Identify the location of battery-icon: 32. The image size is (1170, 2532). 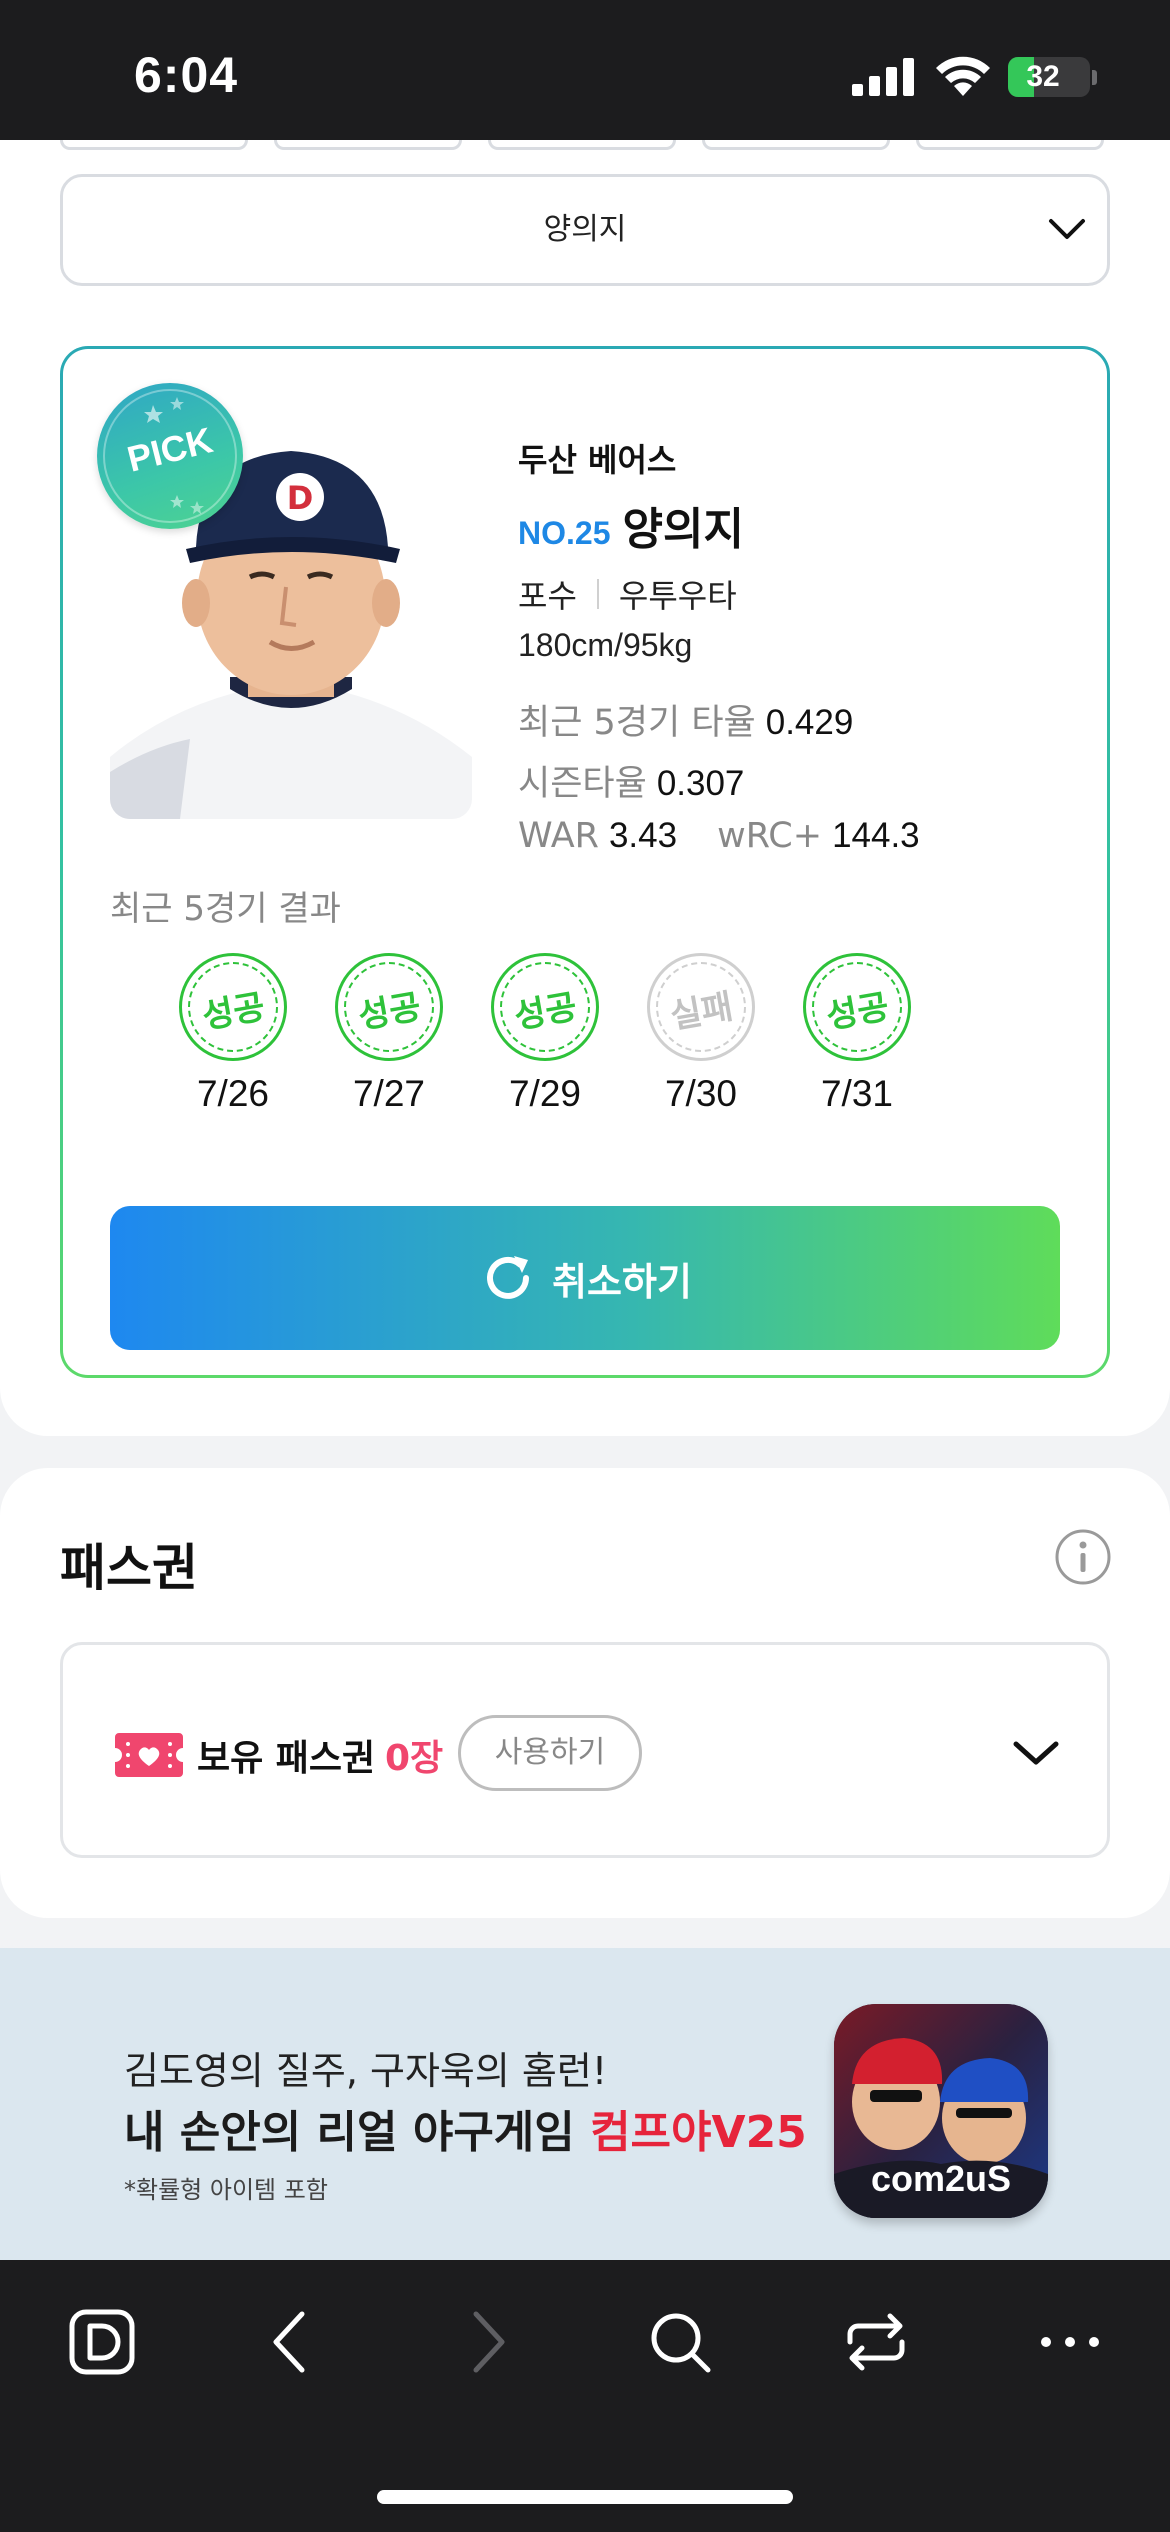
(1049, 77).